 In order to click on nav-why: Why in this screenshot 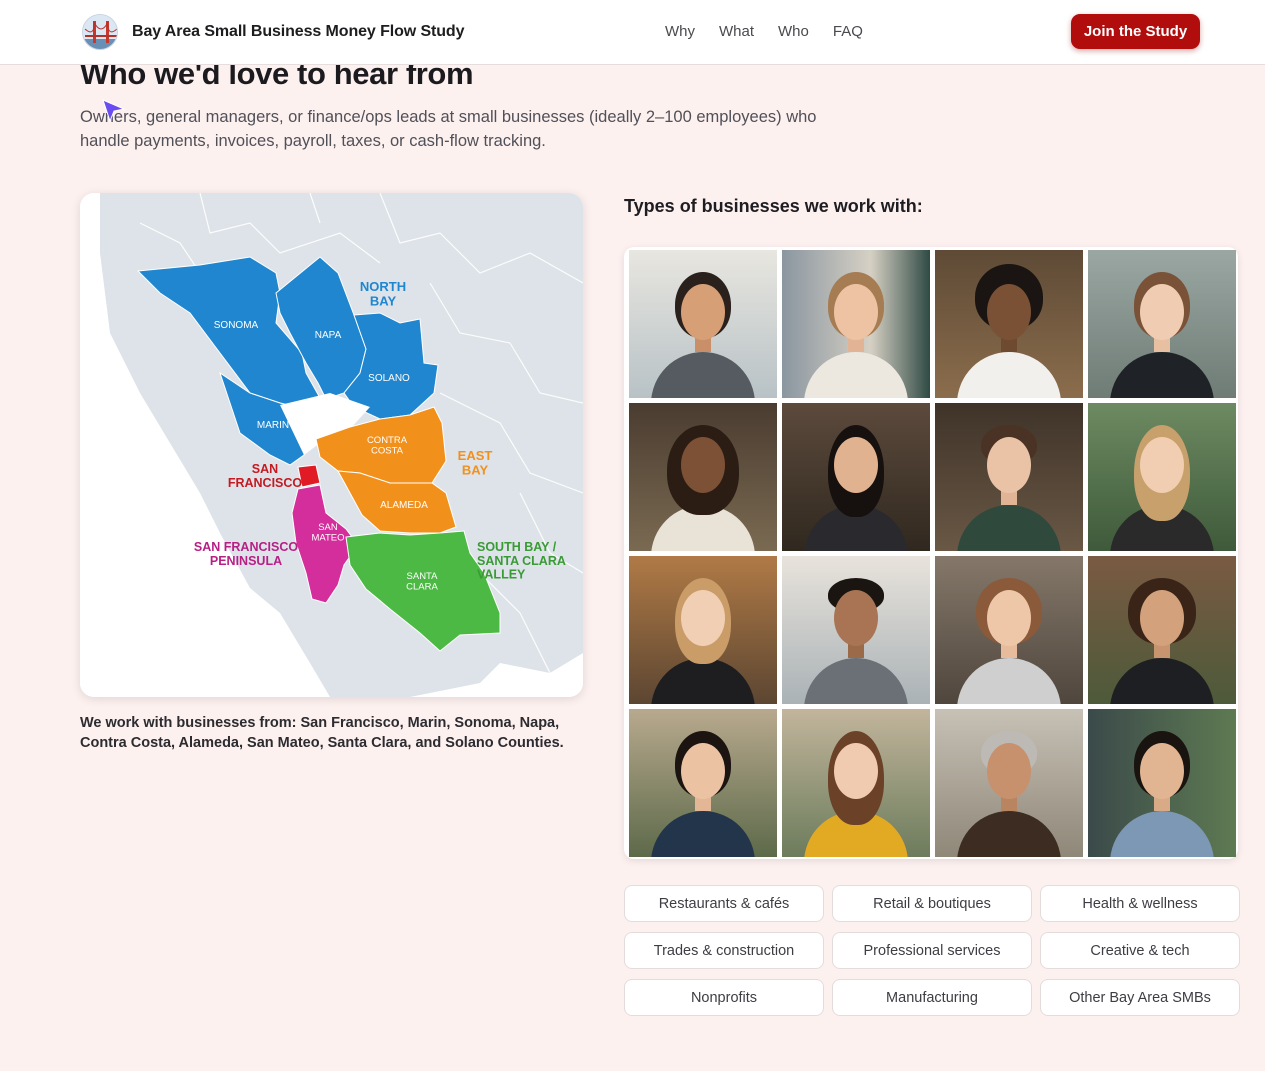, I will do `click(680, 31)`.